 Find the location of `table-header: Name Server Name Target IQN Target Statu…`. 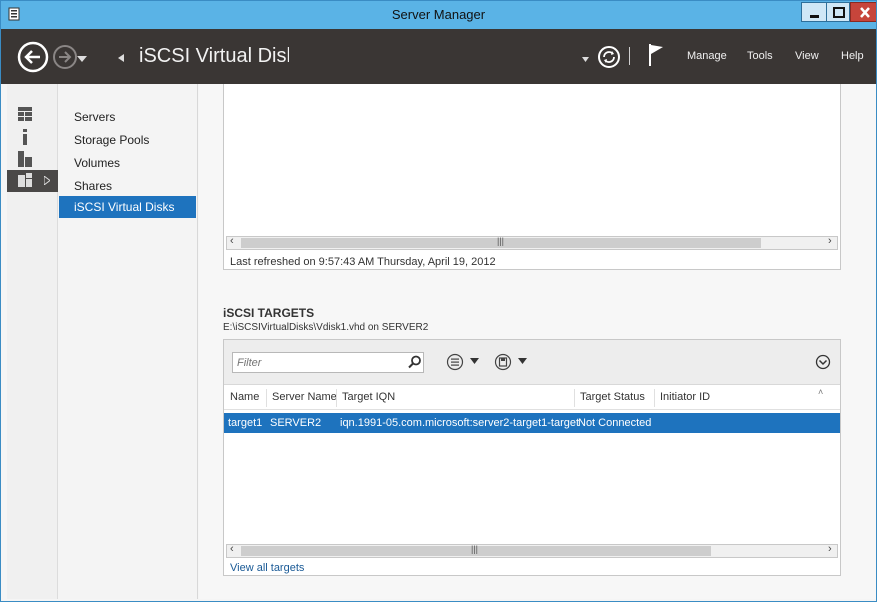

table-header: Name Server Name Target IQN Target Statu… is located at coordinates (532, 397).